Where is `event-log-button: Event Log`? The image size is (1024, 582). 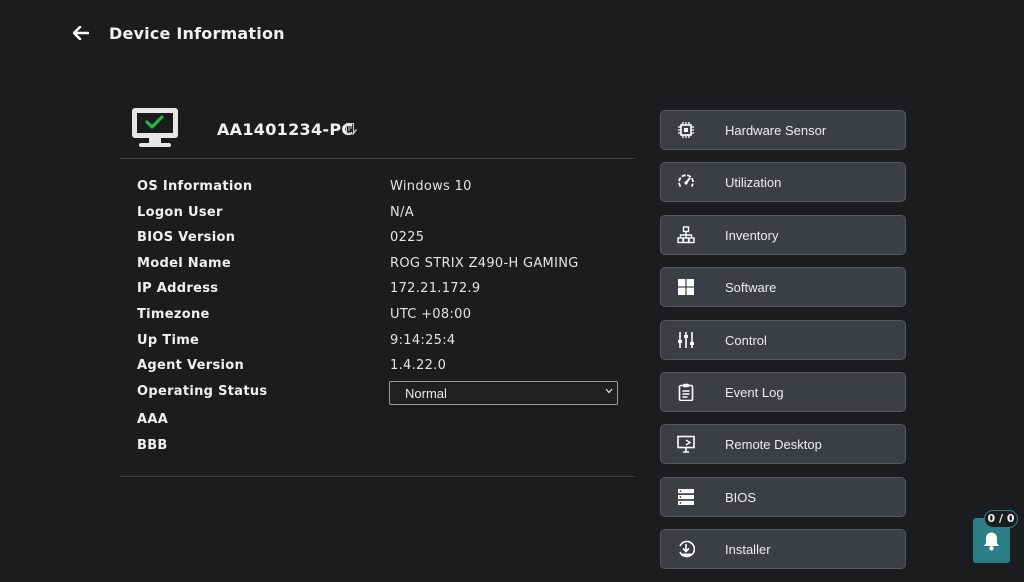 event-log-button: Event Log is located at coordinates (783, 391).